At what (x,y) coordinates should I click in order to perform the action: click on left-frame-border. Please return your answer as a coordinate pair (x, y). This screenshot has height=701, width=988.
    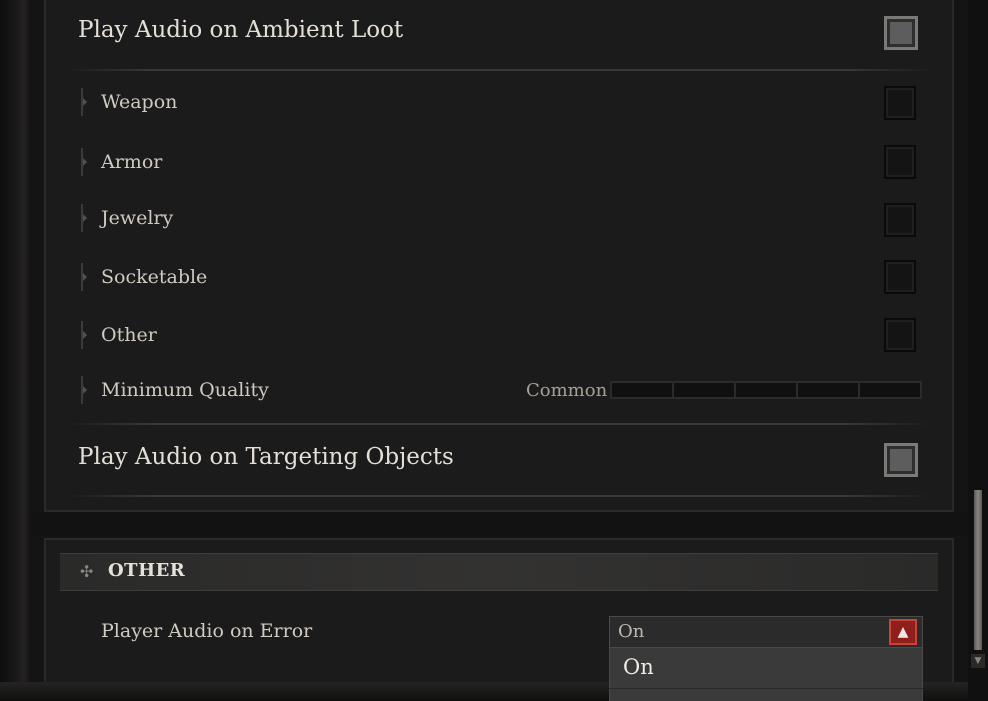
    Looking at the image, I should click on (15, 350).